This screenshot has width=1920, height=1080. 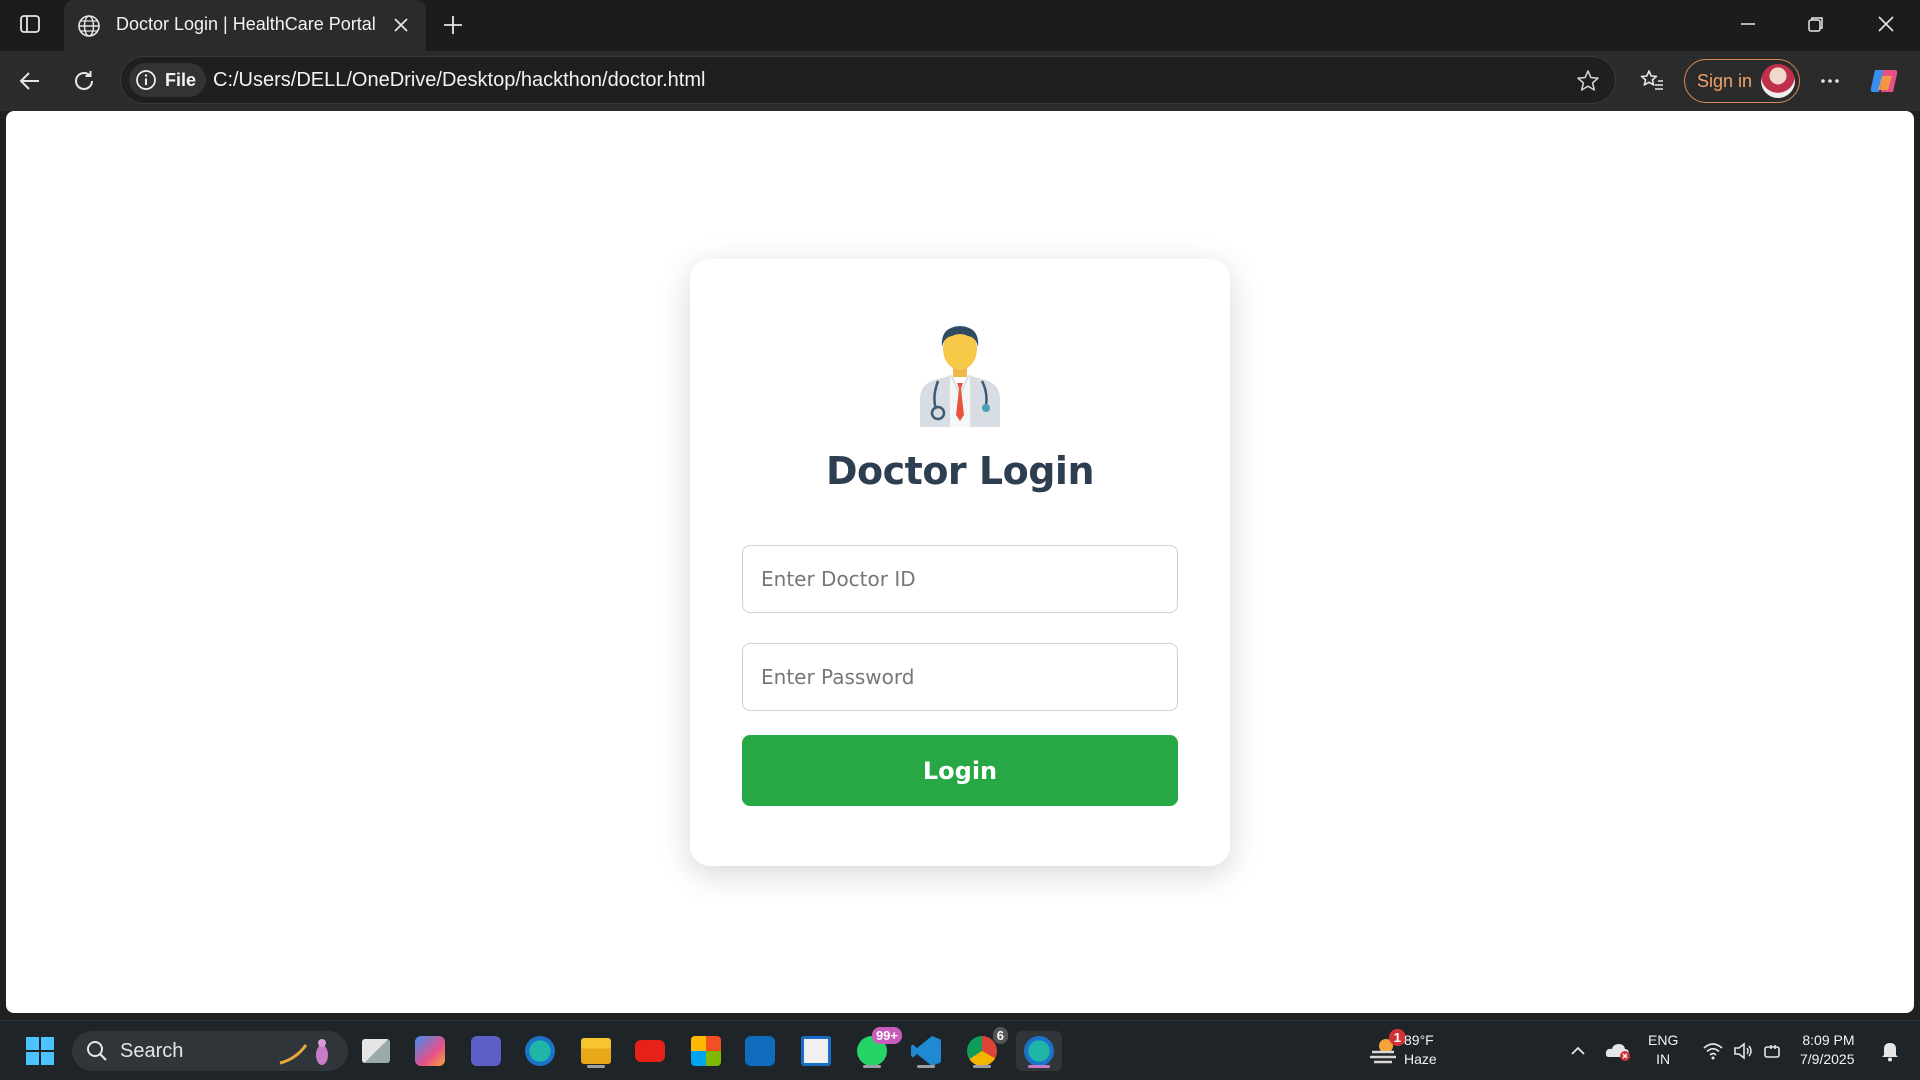 I want to click on region-code: IN, so click(x=1663, y=1059).